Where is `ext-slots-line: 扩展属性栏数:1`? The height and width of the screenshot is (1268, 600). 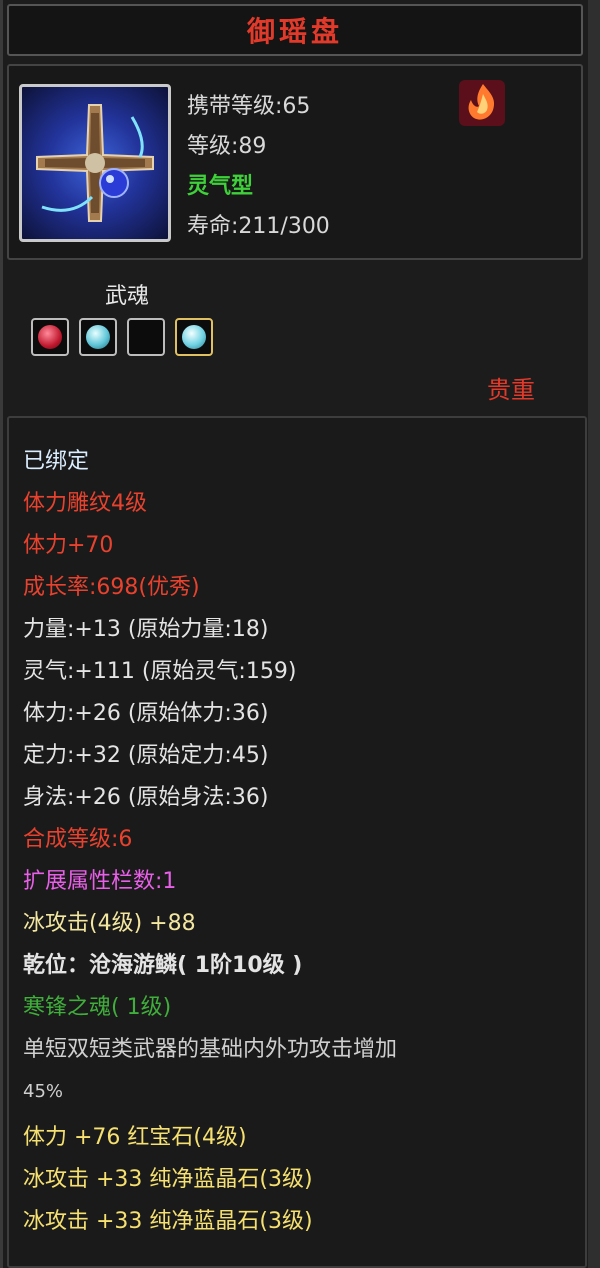
ext-slots-line: 扩展属性栏数:1 is located at coordinates (100, 881).